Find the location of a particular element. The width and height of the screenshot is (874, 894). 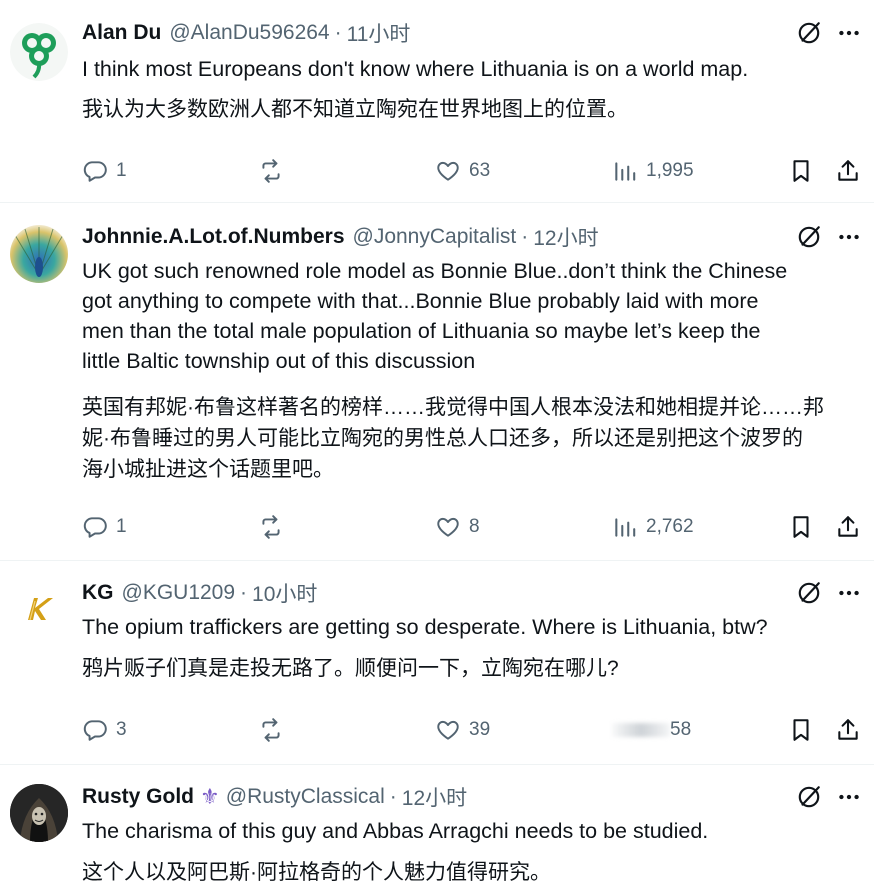

post-text-zh: 我认为大多数欧洲人都不知道立陶宛在世界地图上的位置。 is located at coordinates (355, 109).